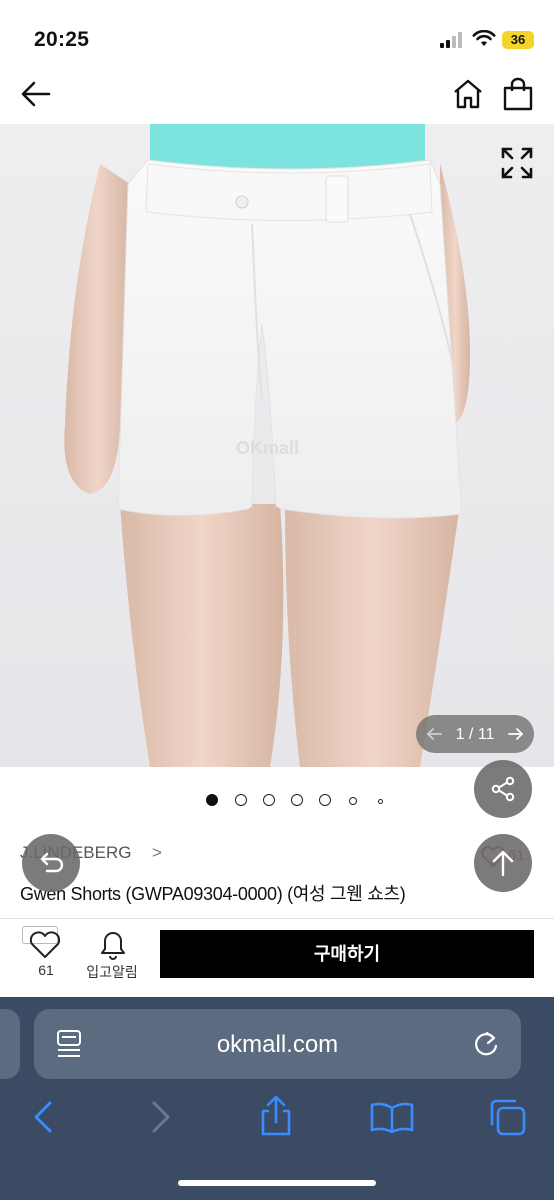 The width and height of the screenshot is (554, 1200). I want to click on watermark-text: OKmall, so click(267, 448).